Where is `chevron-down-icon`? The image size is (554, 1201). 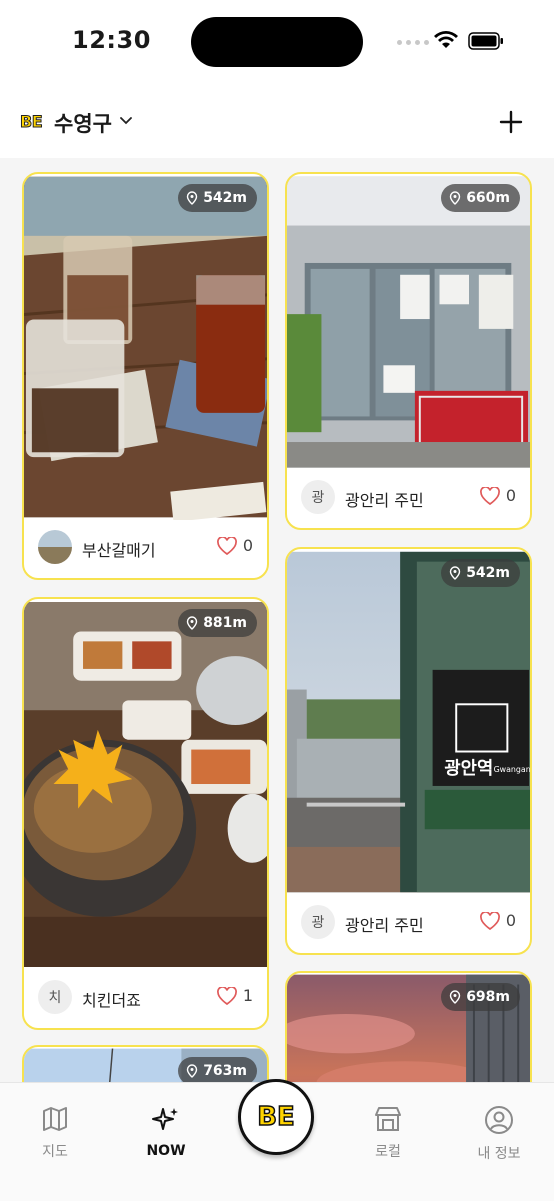 chevron-down-icon is located at coordinates (126, 121).